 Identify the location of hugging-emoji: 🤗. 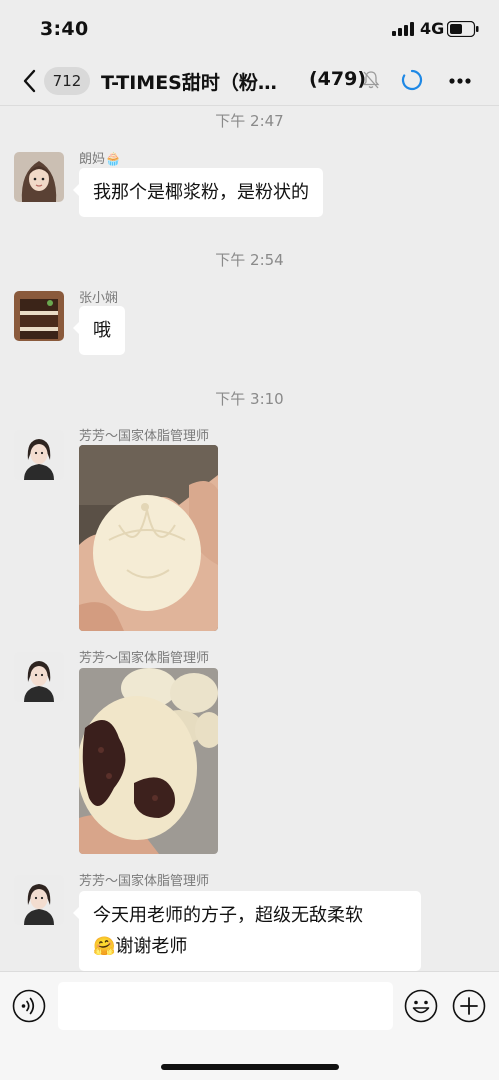
(104, 946).